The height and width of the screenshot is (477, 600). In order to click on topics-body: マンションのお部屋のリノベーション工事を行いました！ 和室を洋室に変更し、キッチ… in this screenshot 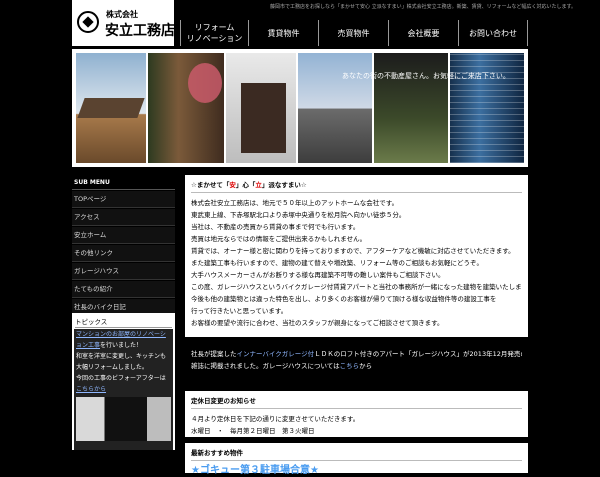, I will do `click(123, 389)`.